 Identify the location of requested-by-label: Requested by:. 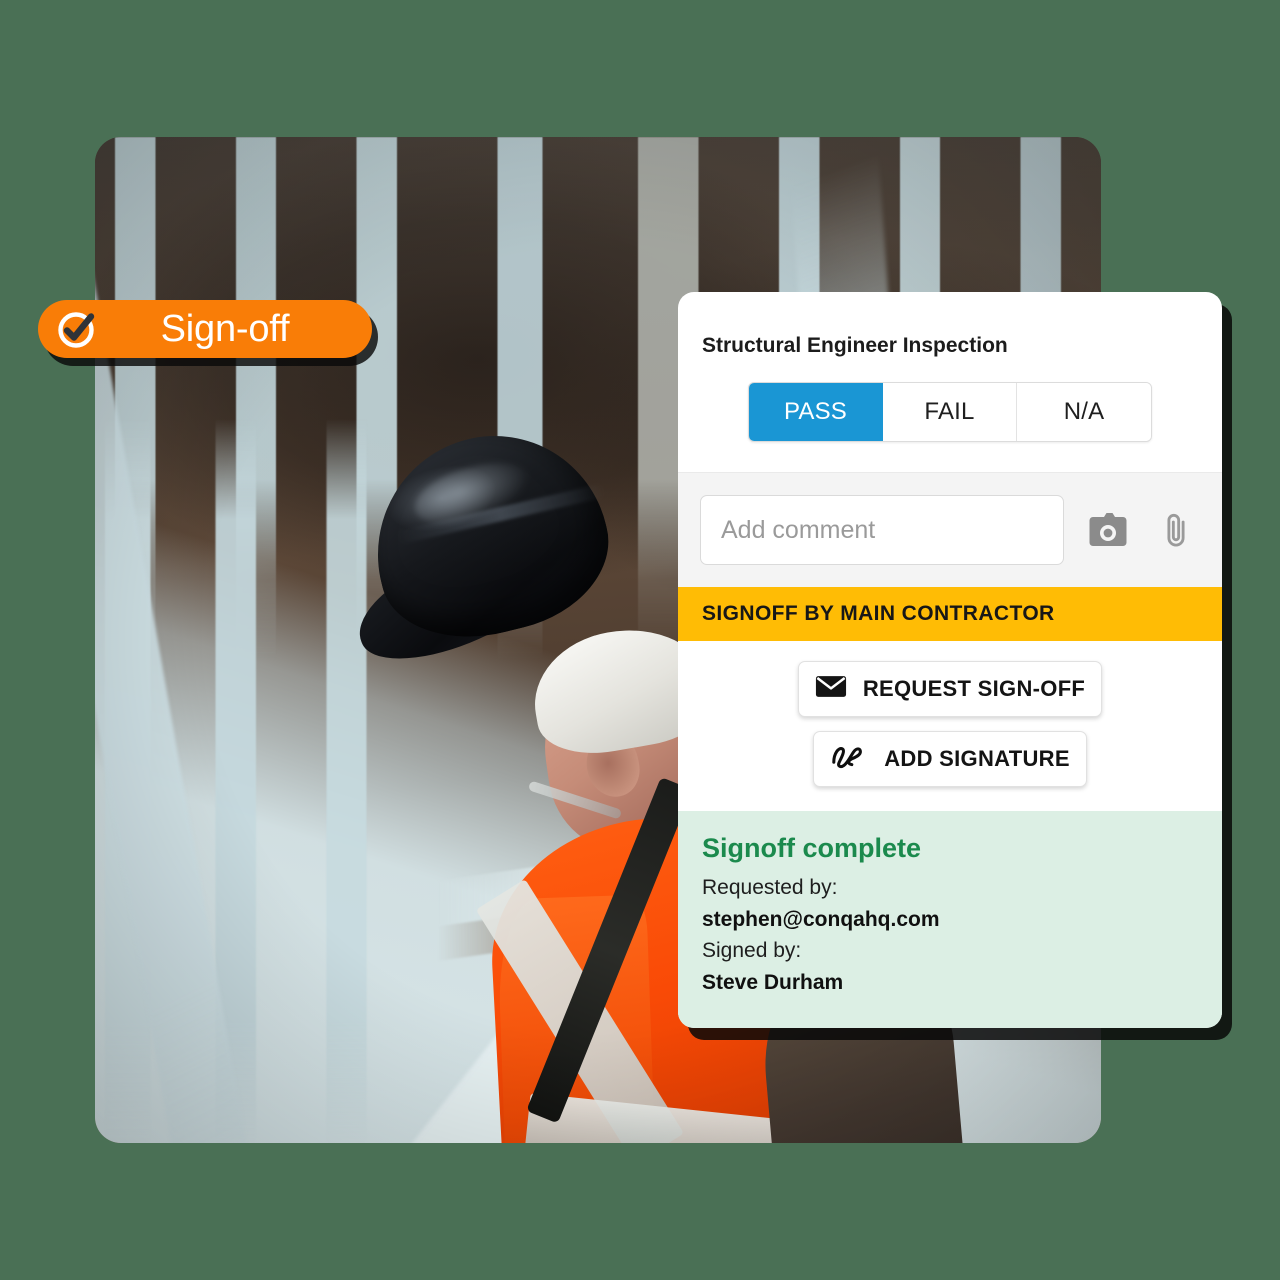
(770, 887).